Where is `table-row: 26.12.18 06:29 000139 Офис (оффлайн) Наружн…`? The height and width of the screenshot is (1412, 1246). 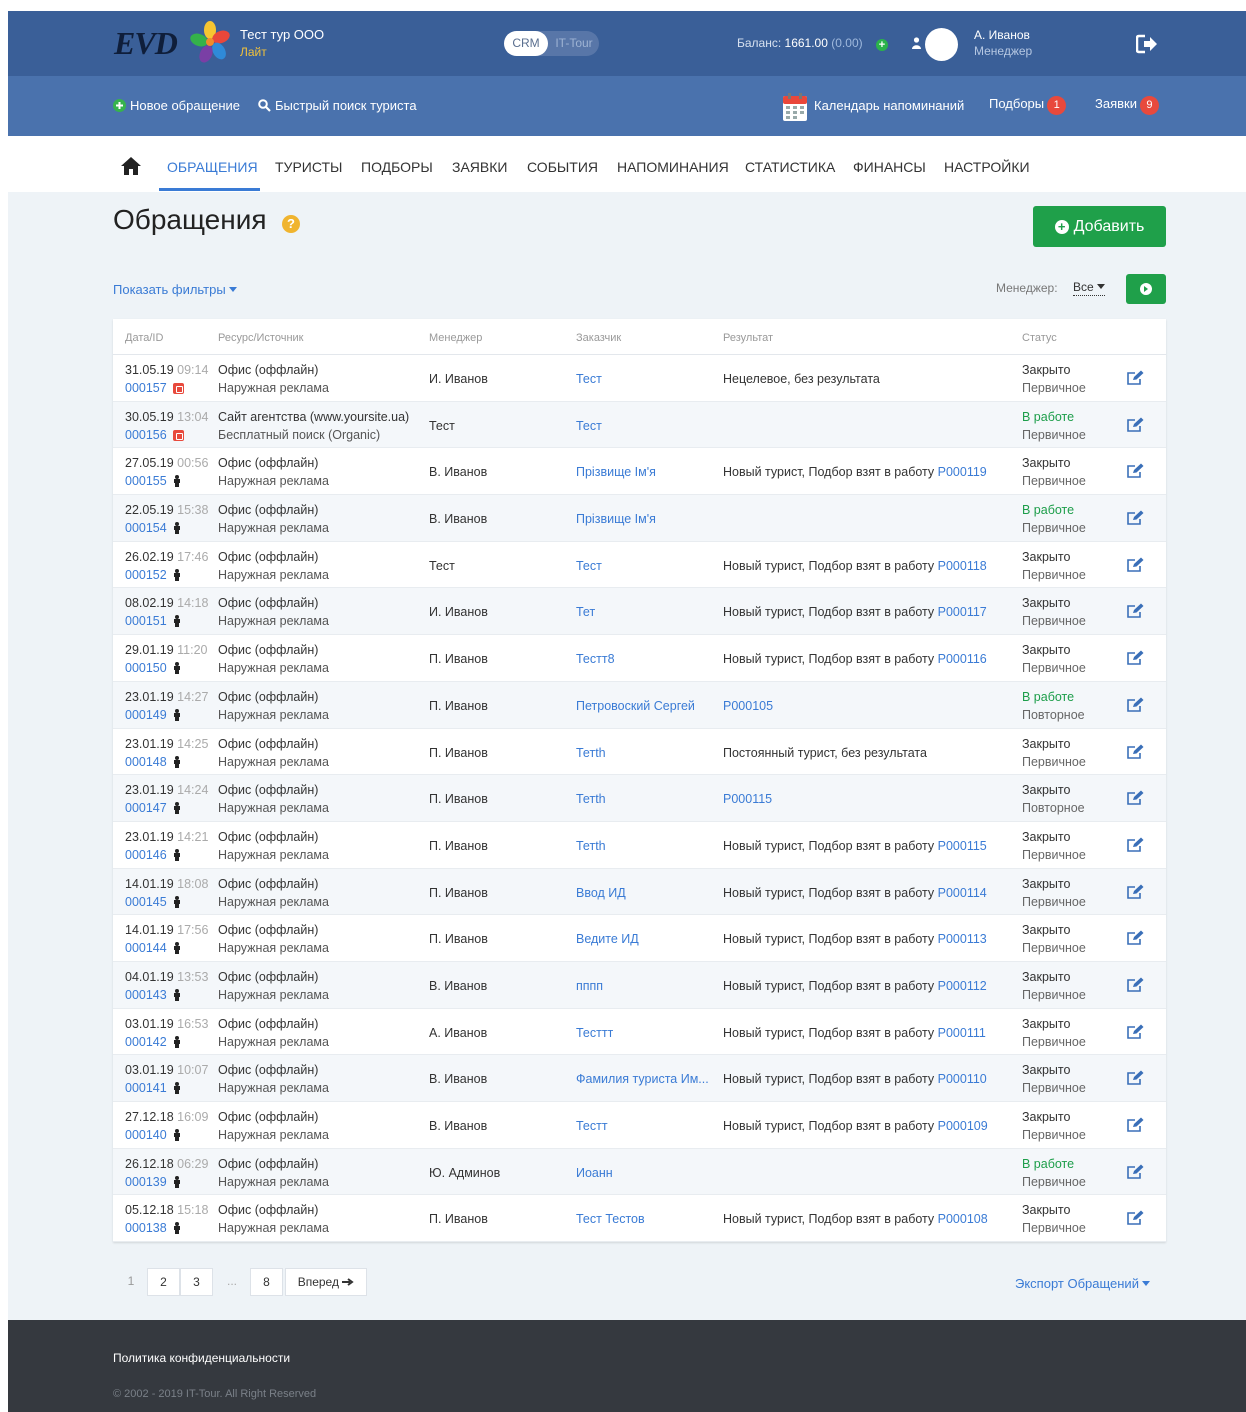 table-row: 26.12.18 06:29 000139 Офис (оффлайн) Наружн… is located at coordinates (639, 1172).